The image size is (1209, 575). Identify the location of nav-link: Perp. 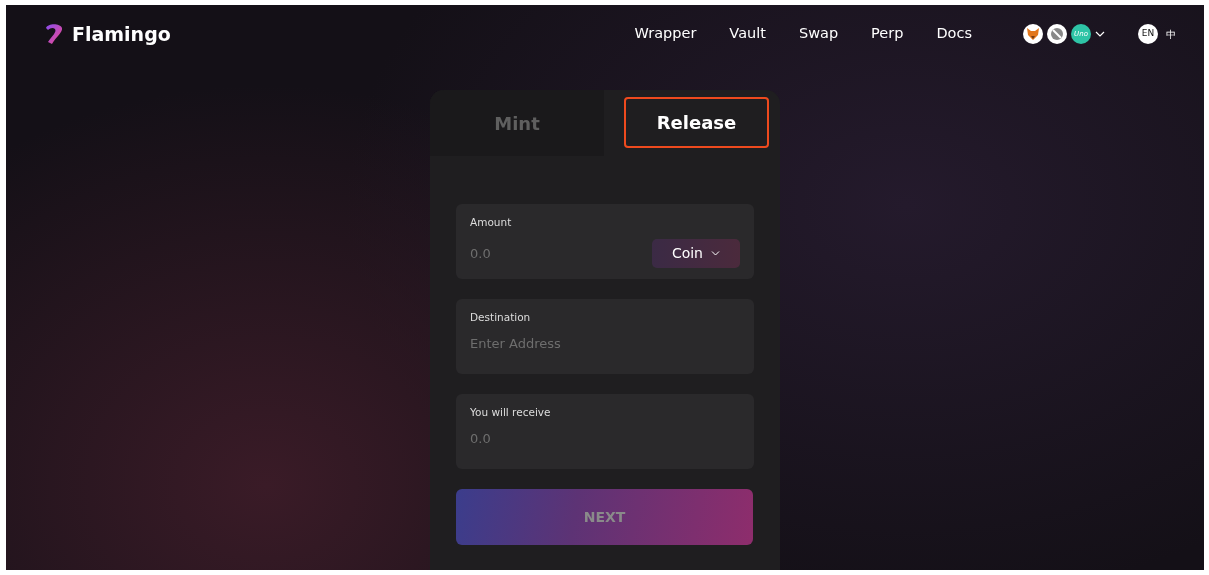
(887, 34).